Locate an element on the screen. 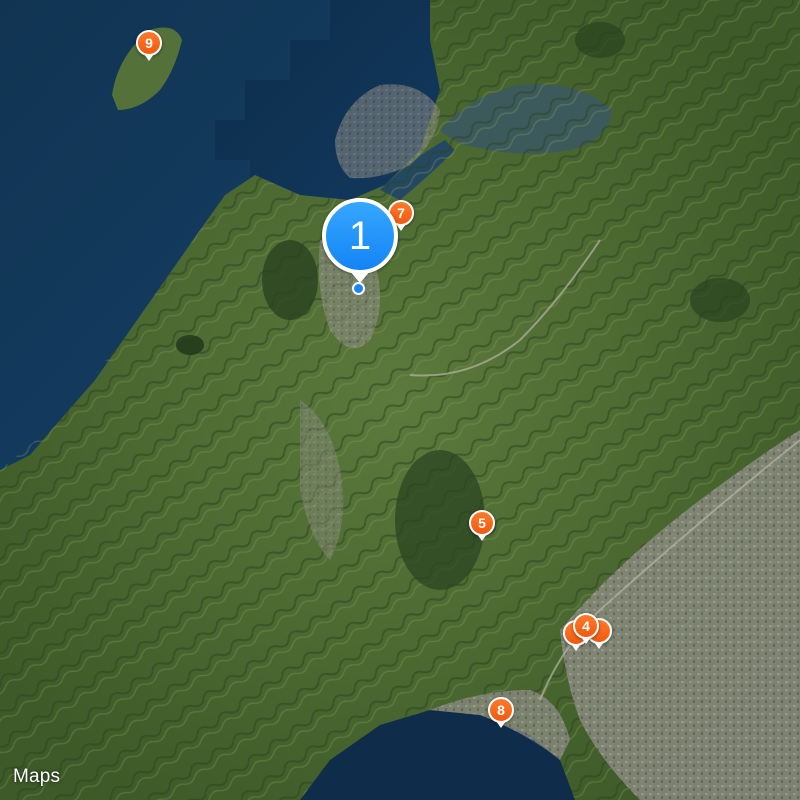  marker-badge: 5 is located at coordinates (482, 523).